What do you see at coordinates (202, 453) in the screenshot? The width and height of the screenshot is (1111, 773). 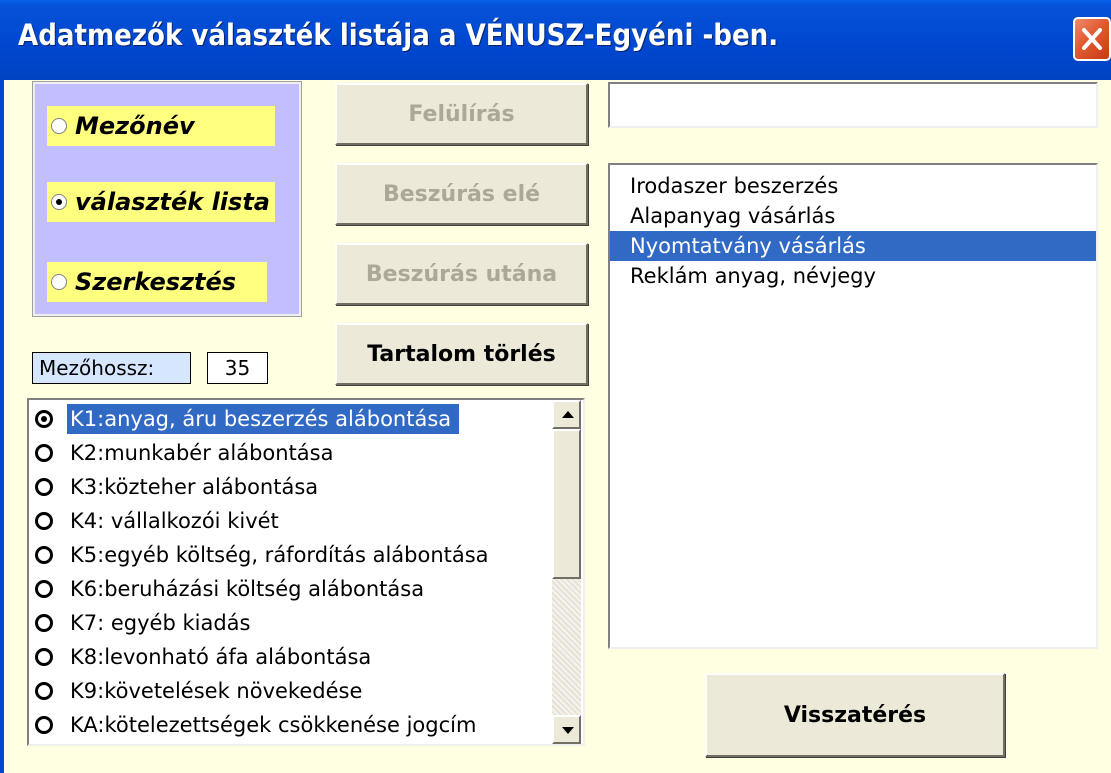 I see `list-item-label: K2:munkabér alábontása` at bounding box center [202, 453].